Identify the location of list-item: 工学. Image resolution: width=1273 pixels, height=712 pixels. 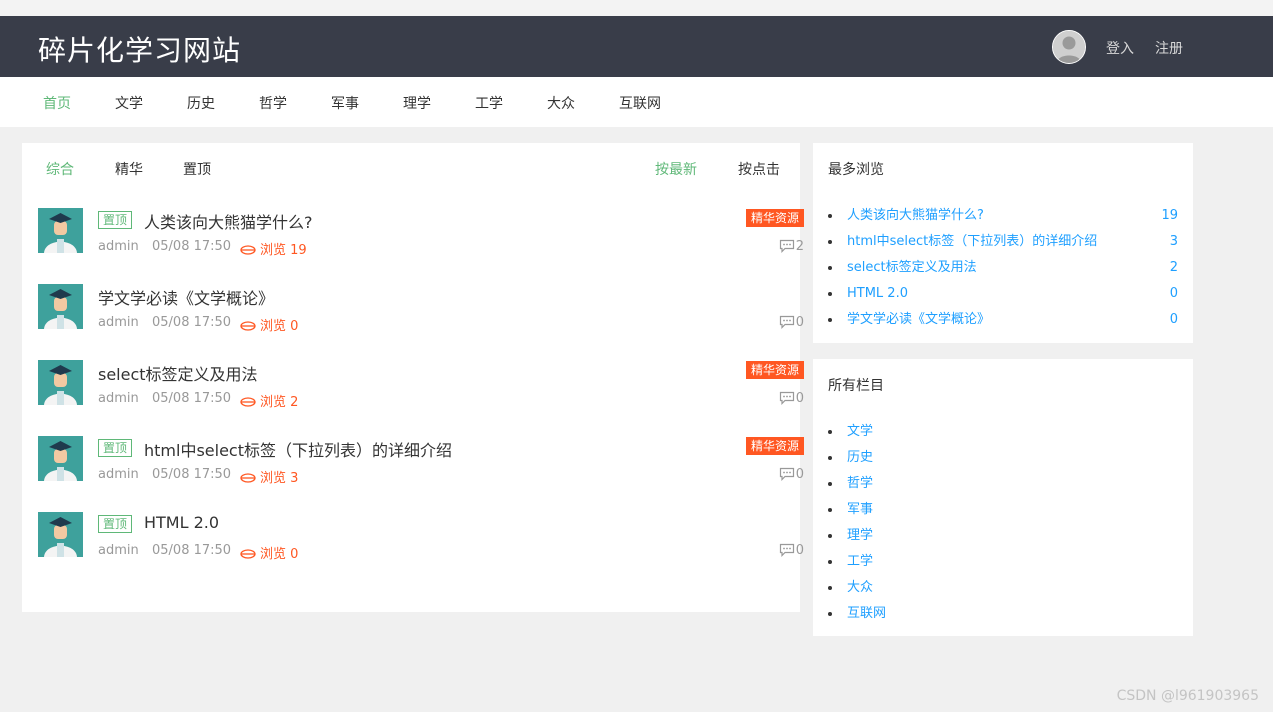
(1003, 562).